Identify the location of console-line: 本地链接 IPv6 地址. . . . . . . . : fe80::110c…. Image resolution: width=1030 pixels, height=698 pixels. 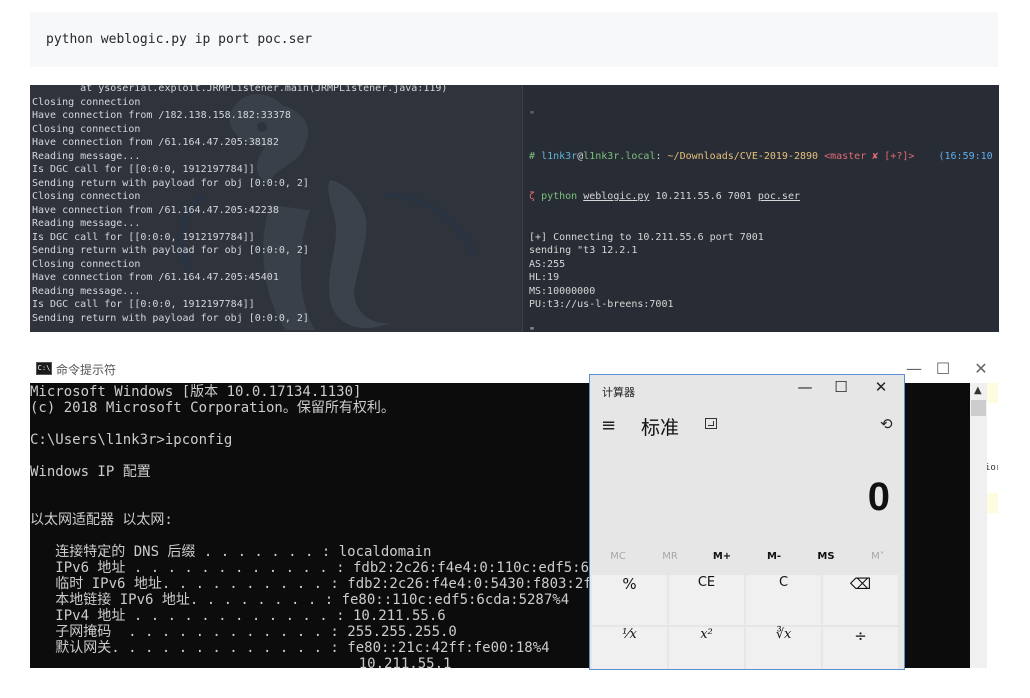
(300, 600).